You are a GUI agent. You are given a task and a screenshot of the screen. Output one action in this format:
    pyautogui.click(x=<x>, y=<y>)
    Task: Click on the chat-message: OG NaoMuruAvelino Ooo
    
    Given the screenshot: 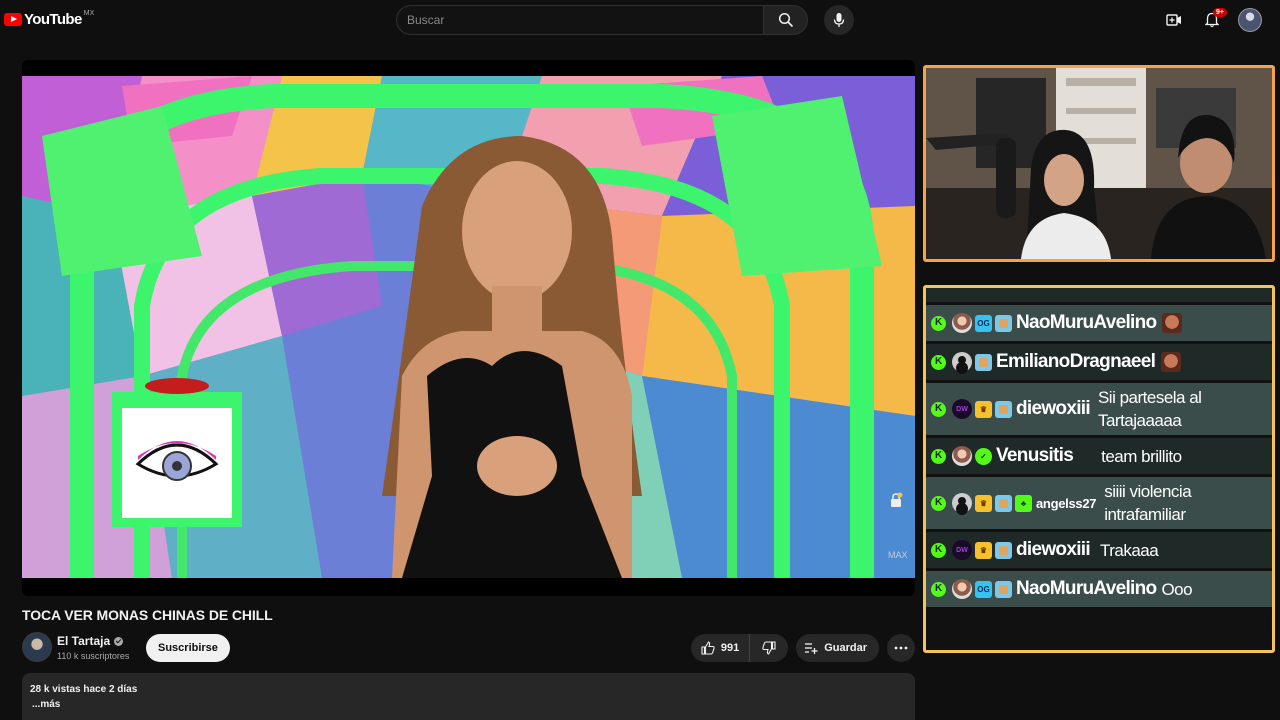 What is the action you would take?
    pyautogui.click(x=1099, y=589)
    